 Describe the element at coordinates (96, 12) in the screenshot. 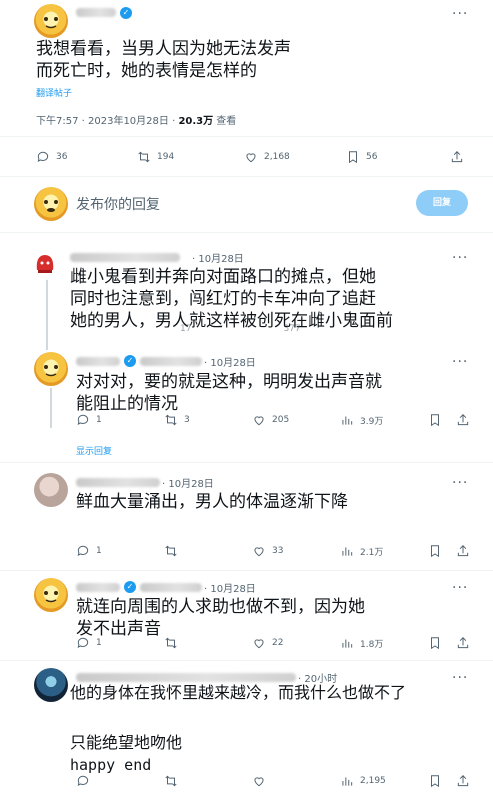

I see `author-name-blurred` at that location.